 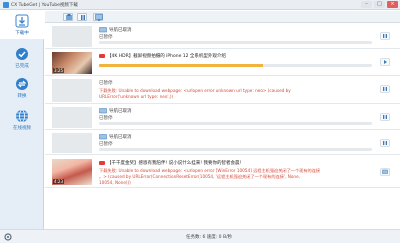 I want to click on video-thumbnail: 4:23, so click(x=72, y=172).